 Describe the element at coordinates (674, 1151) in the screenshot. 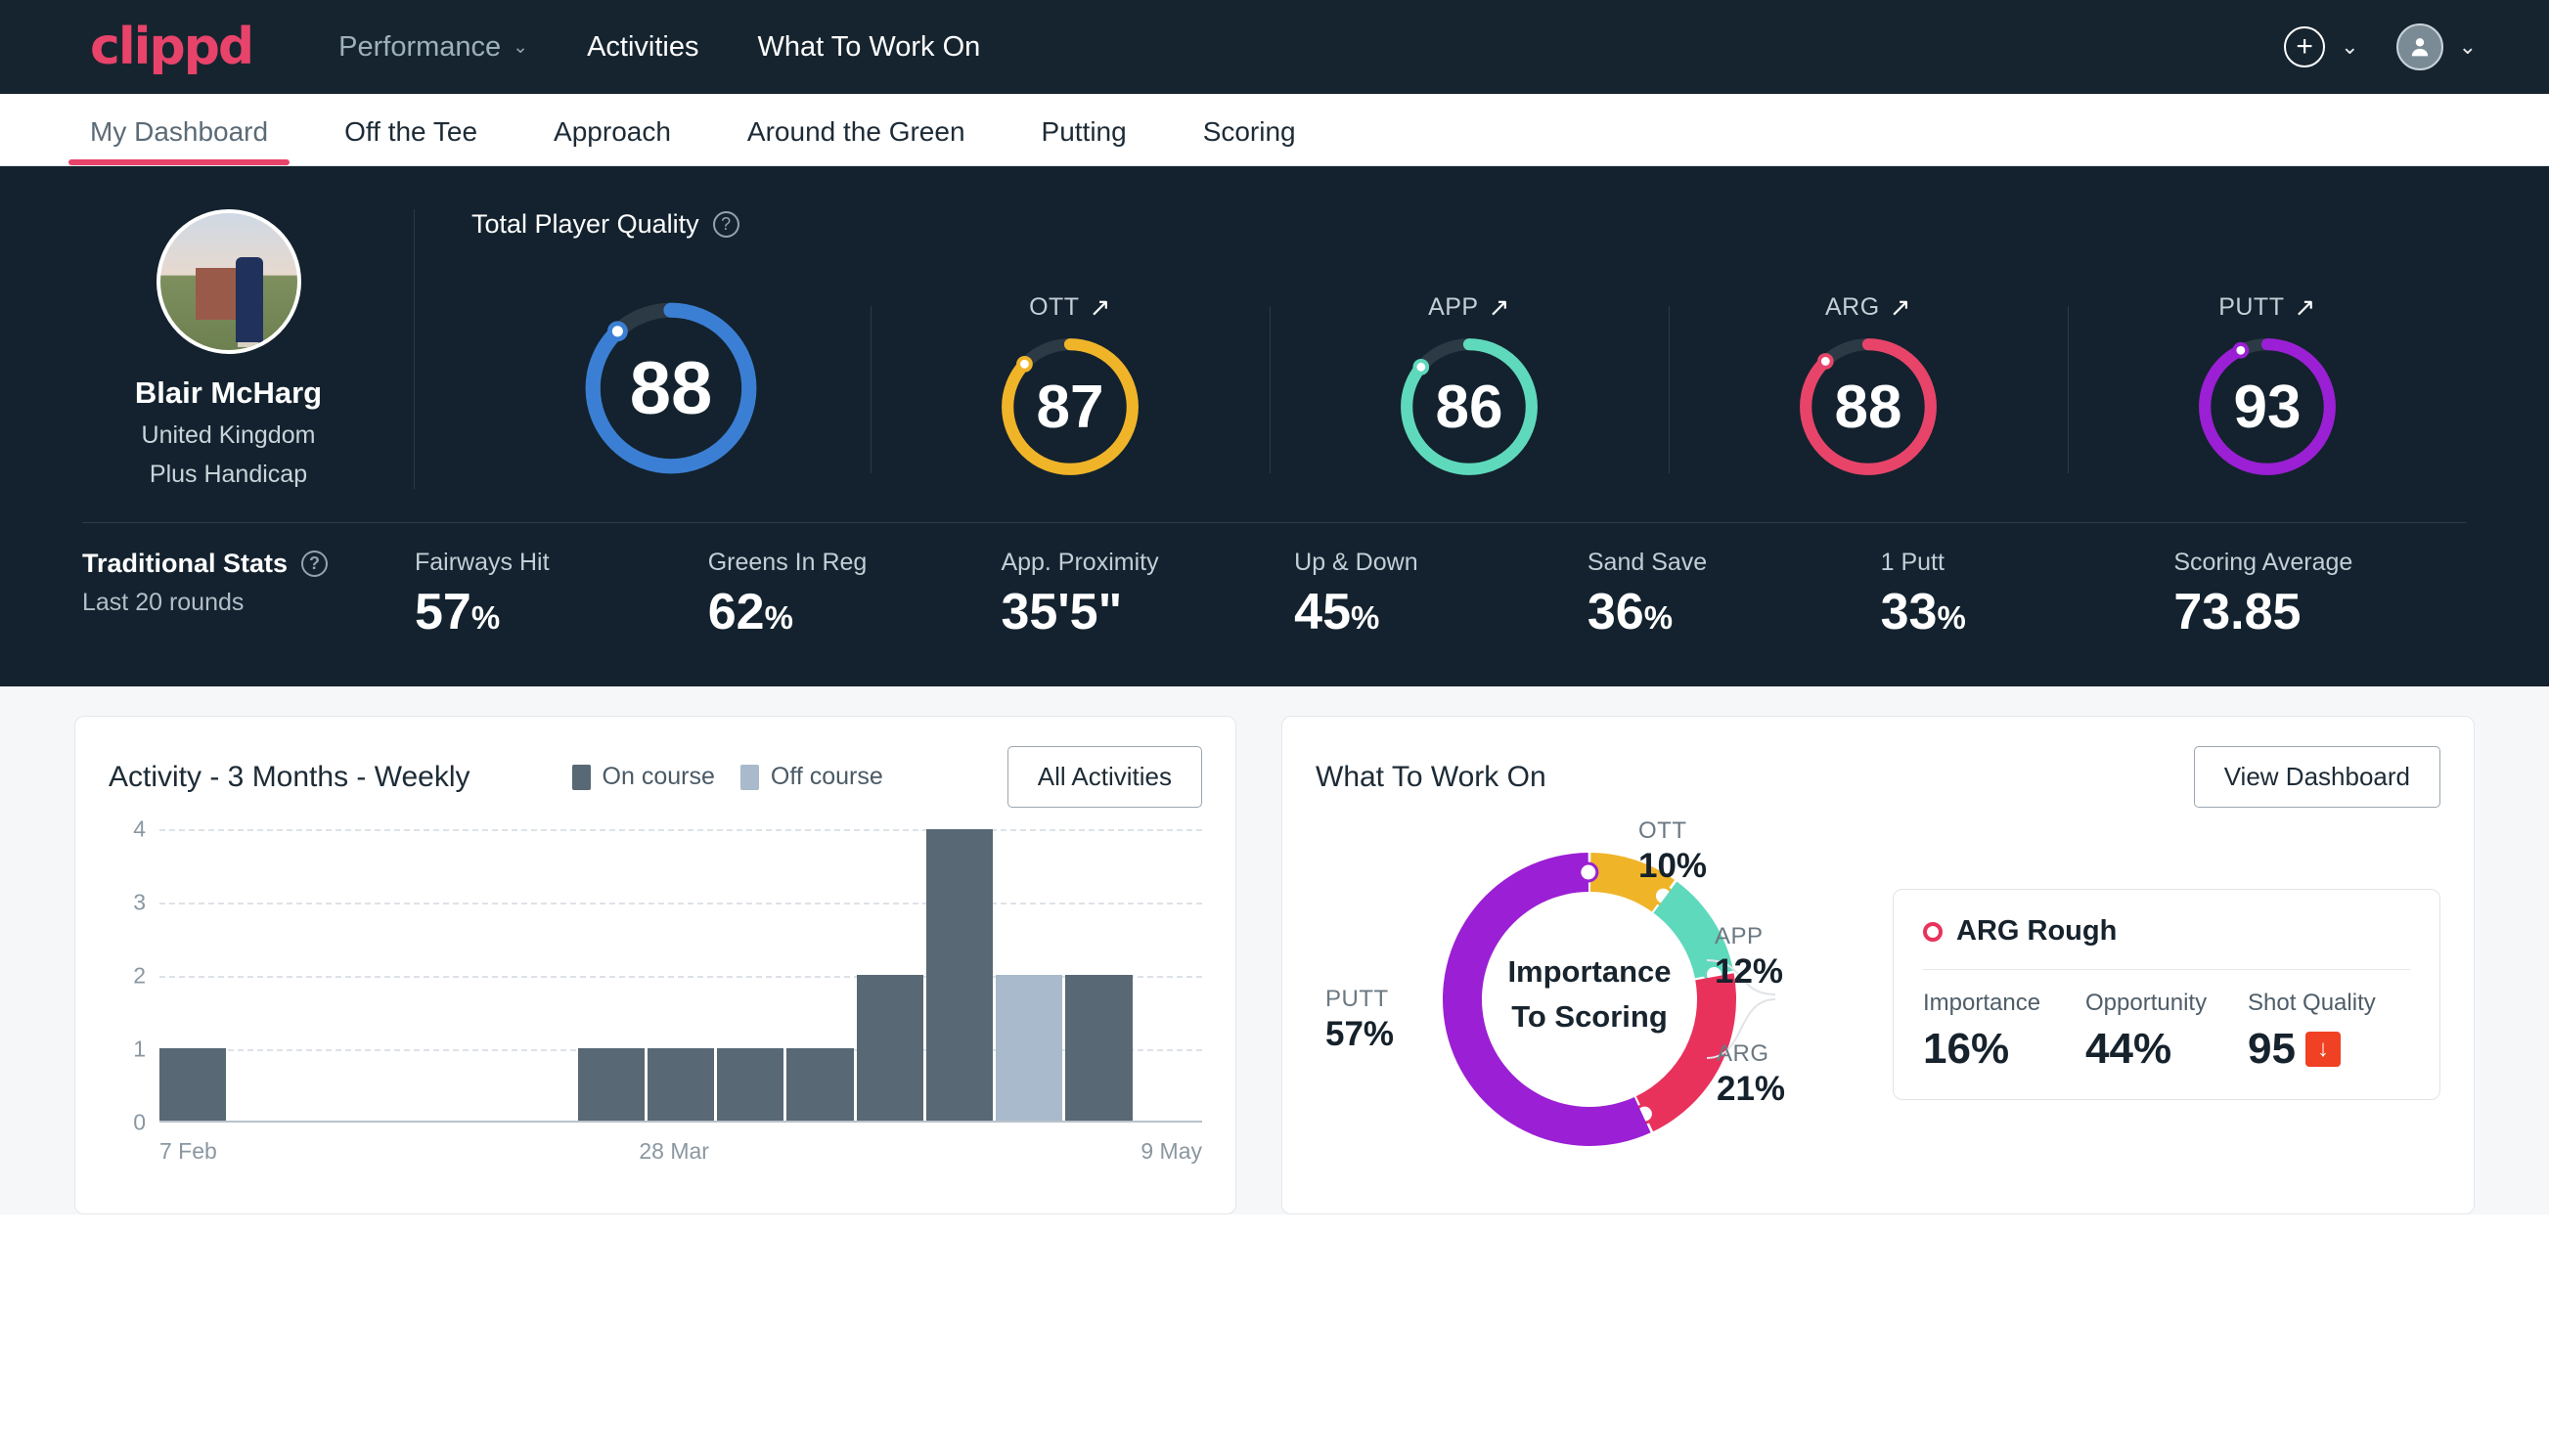

I see `x-tick-mid: 28 Mar` at that location.